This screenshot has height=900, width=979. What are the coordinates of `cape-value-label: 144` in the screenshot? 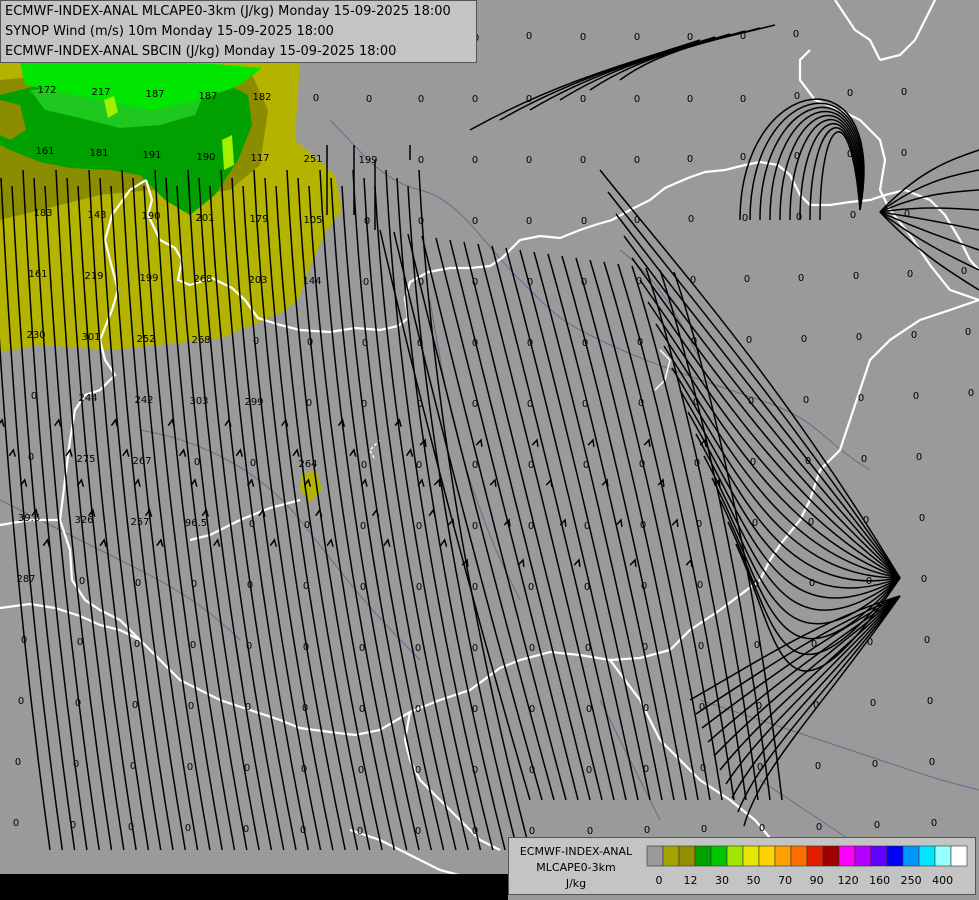 It's located at (311, 281).